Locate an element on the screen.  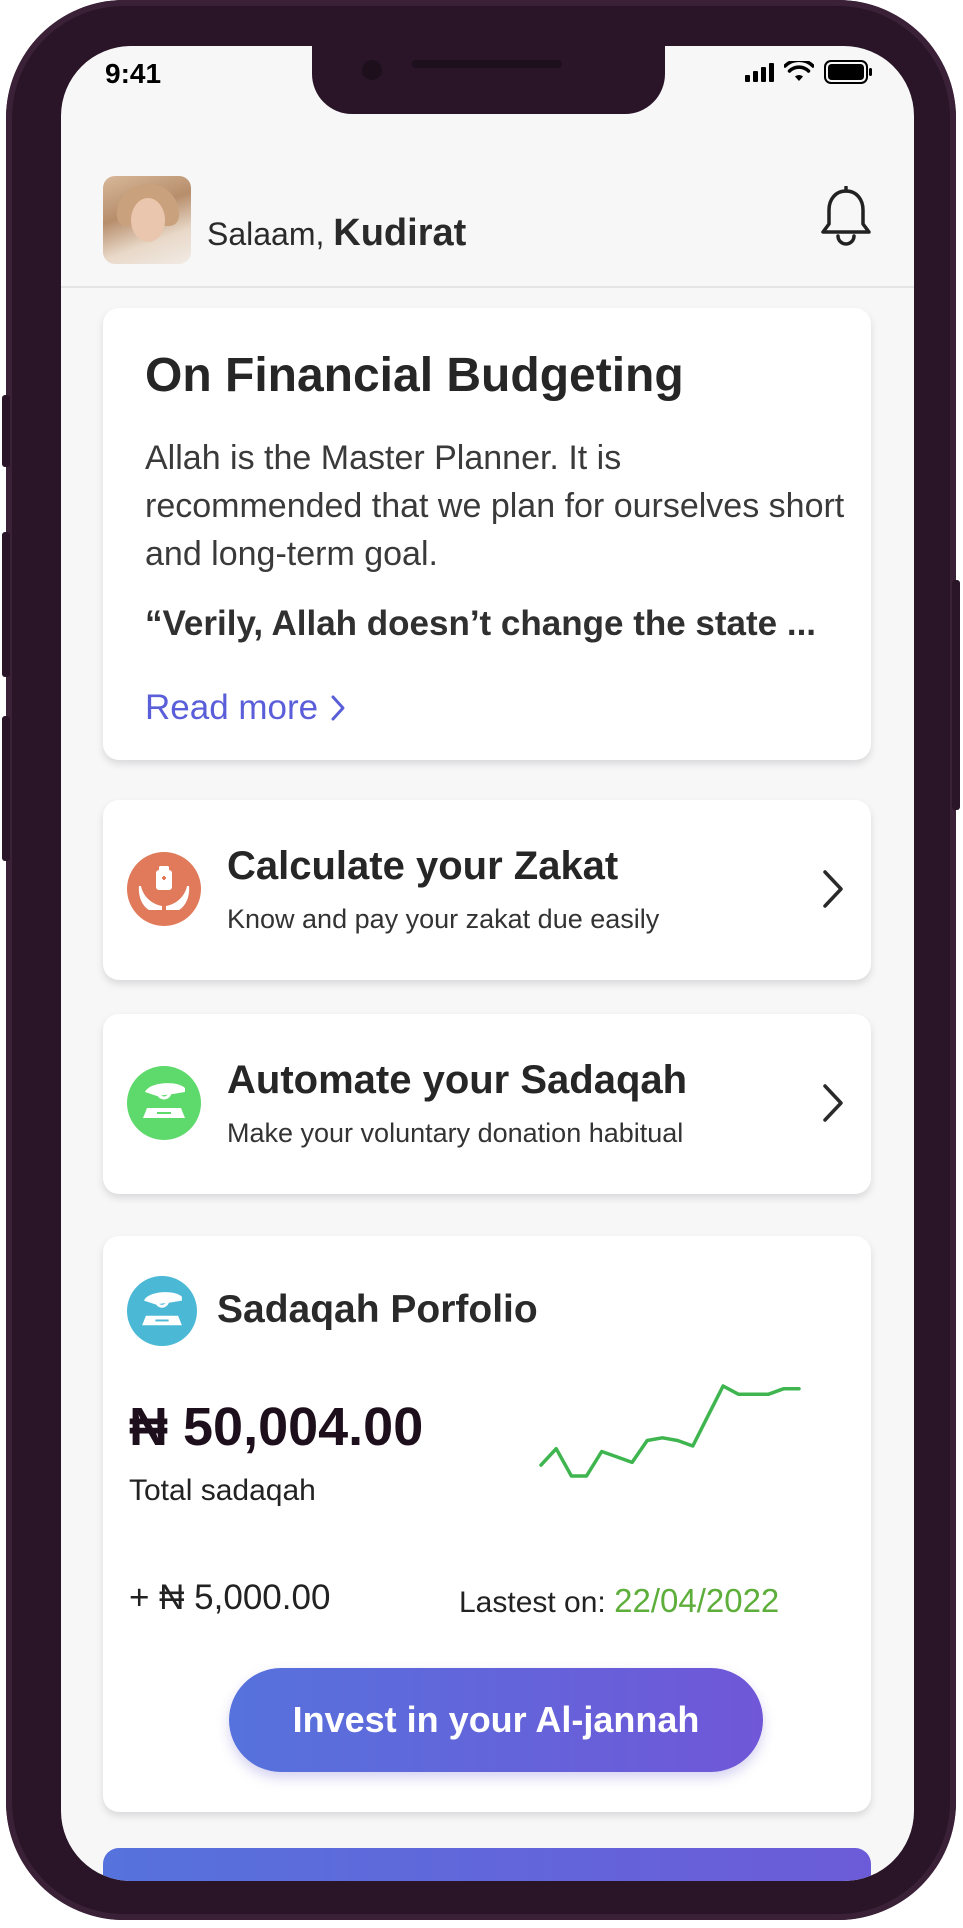
status-icons is located at coordinates (809, 72).